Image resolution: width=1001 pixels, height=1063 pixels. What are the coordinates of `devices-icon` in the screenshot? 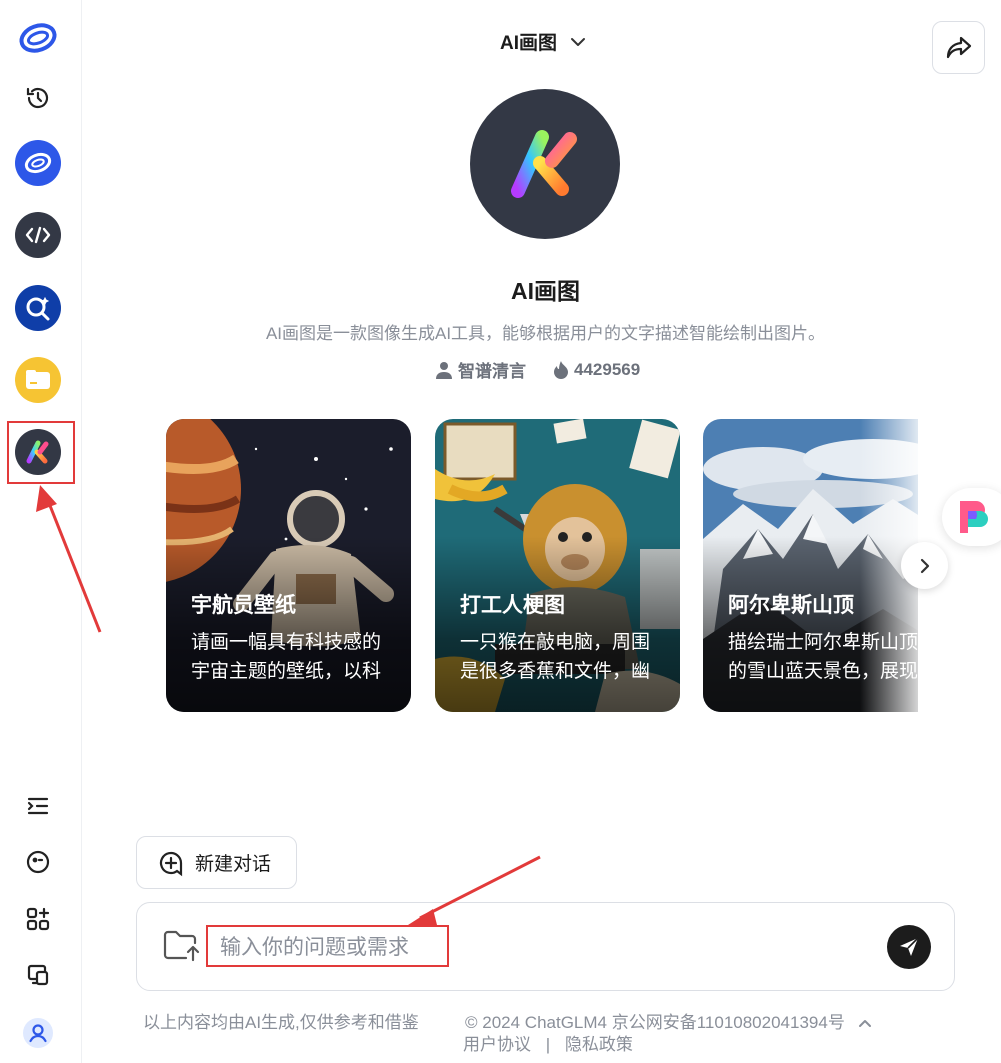 It's located at (38, 975).